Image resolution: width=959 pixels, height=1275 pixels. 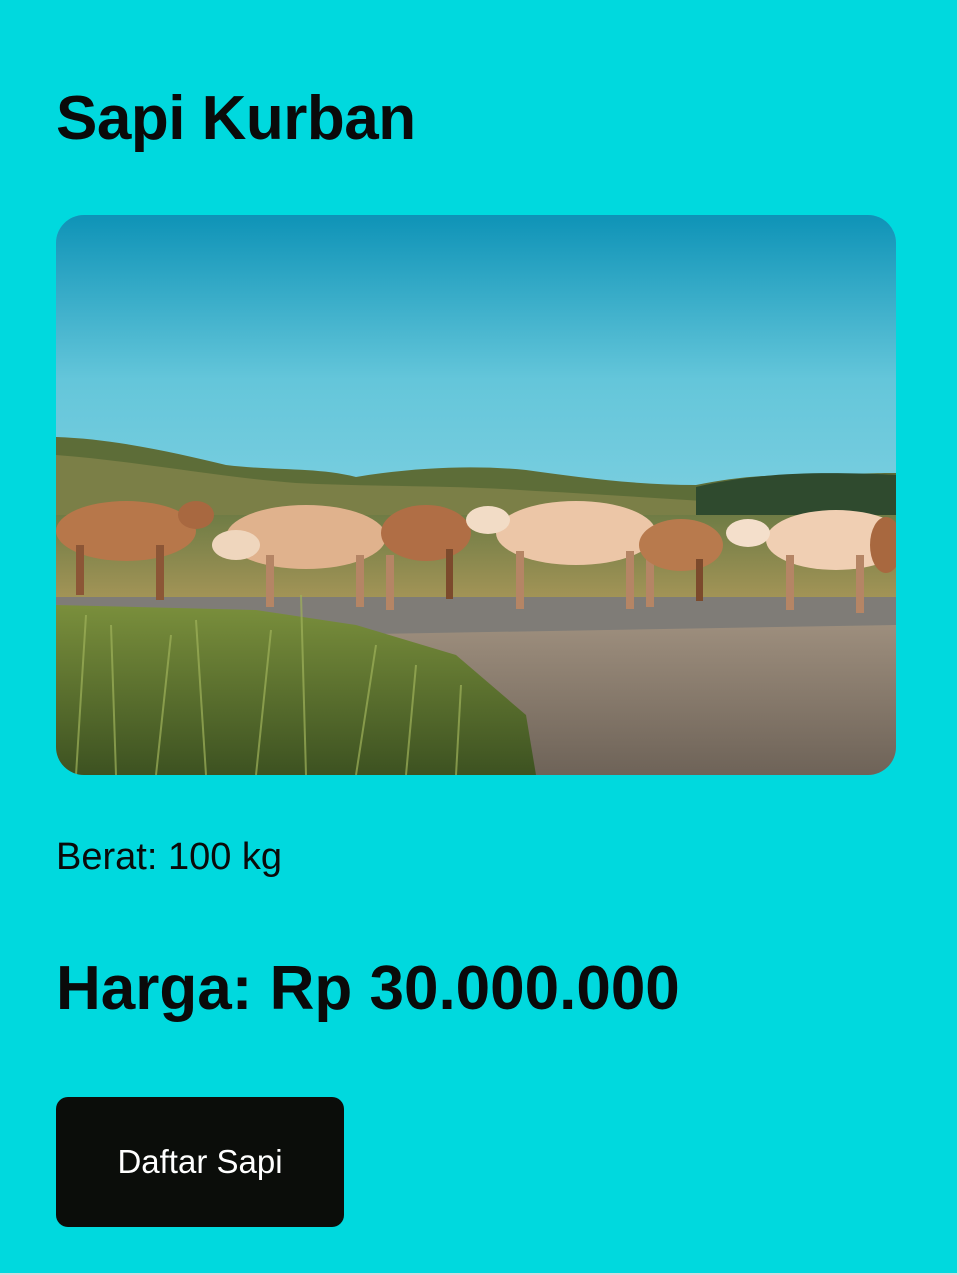 I want to click on price-text: Harga: Rp 30.000.000, so click(x=368, y=988).